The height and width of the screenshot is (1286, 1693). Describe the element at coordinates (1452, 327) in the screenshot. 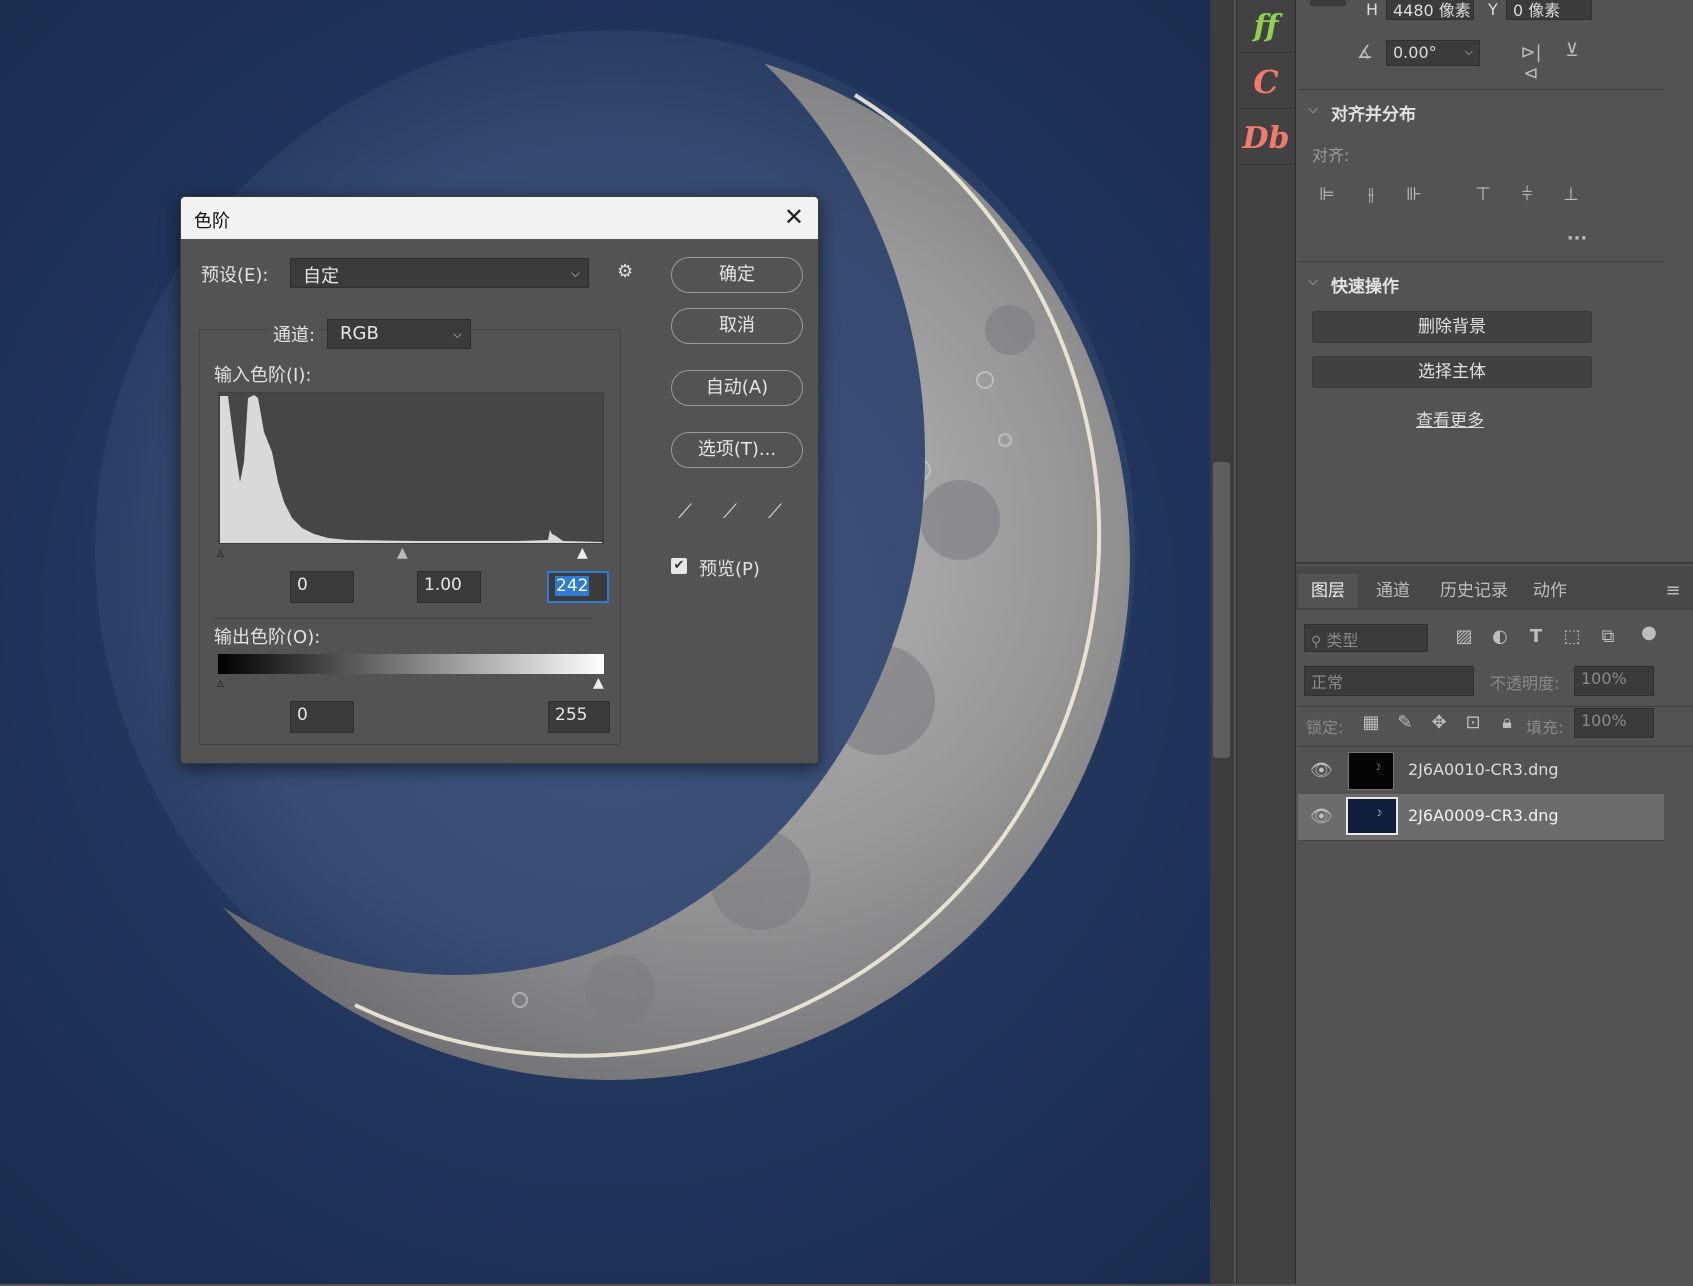

I see `remove-background-button: 删除背景` at that location.